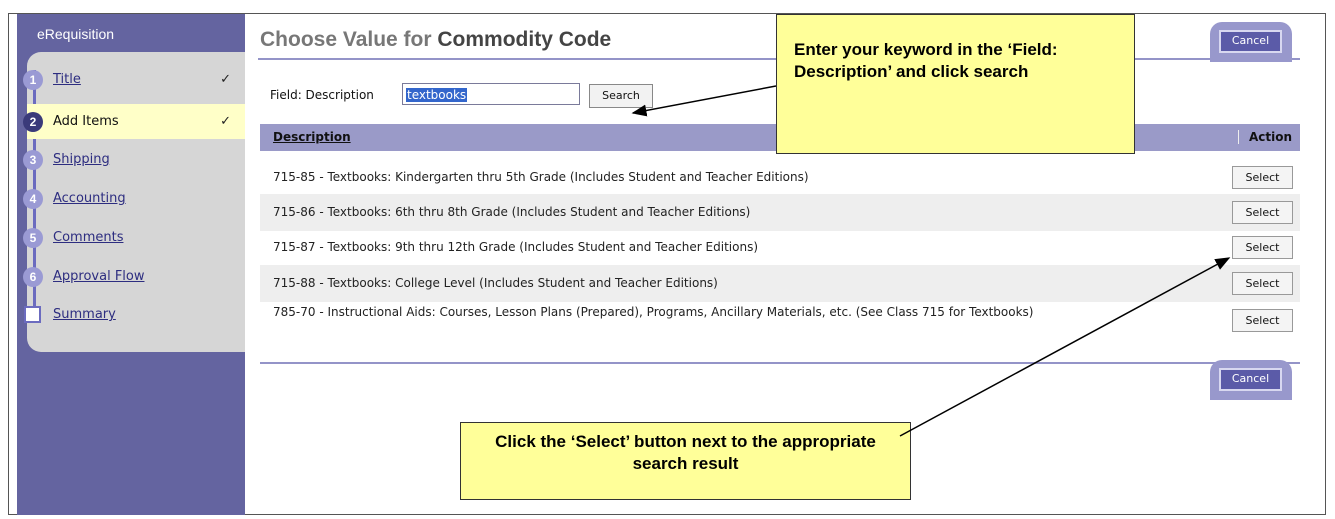 Image resolution: width=1335 pixels, height=519 pixels. Describe the element at coordinates (134, 198) in the screenshot. I see `sidebar-item-accounting: 4 Accounting` at that location.